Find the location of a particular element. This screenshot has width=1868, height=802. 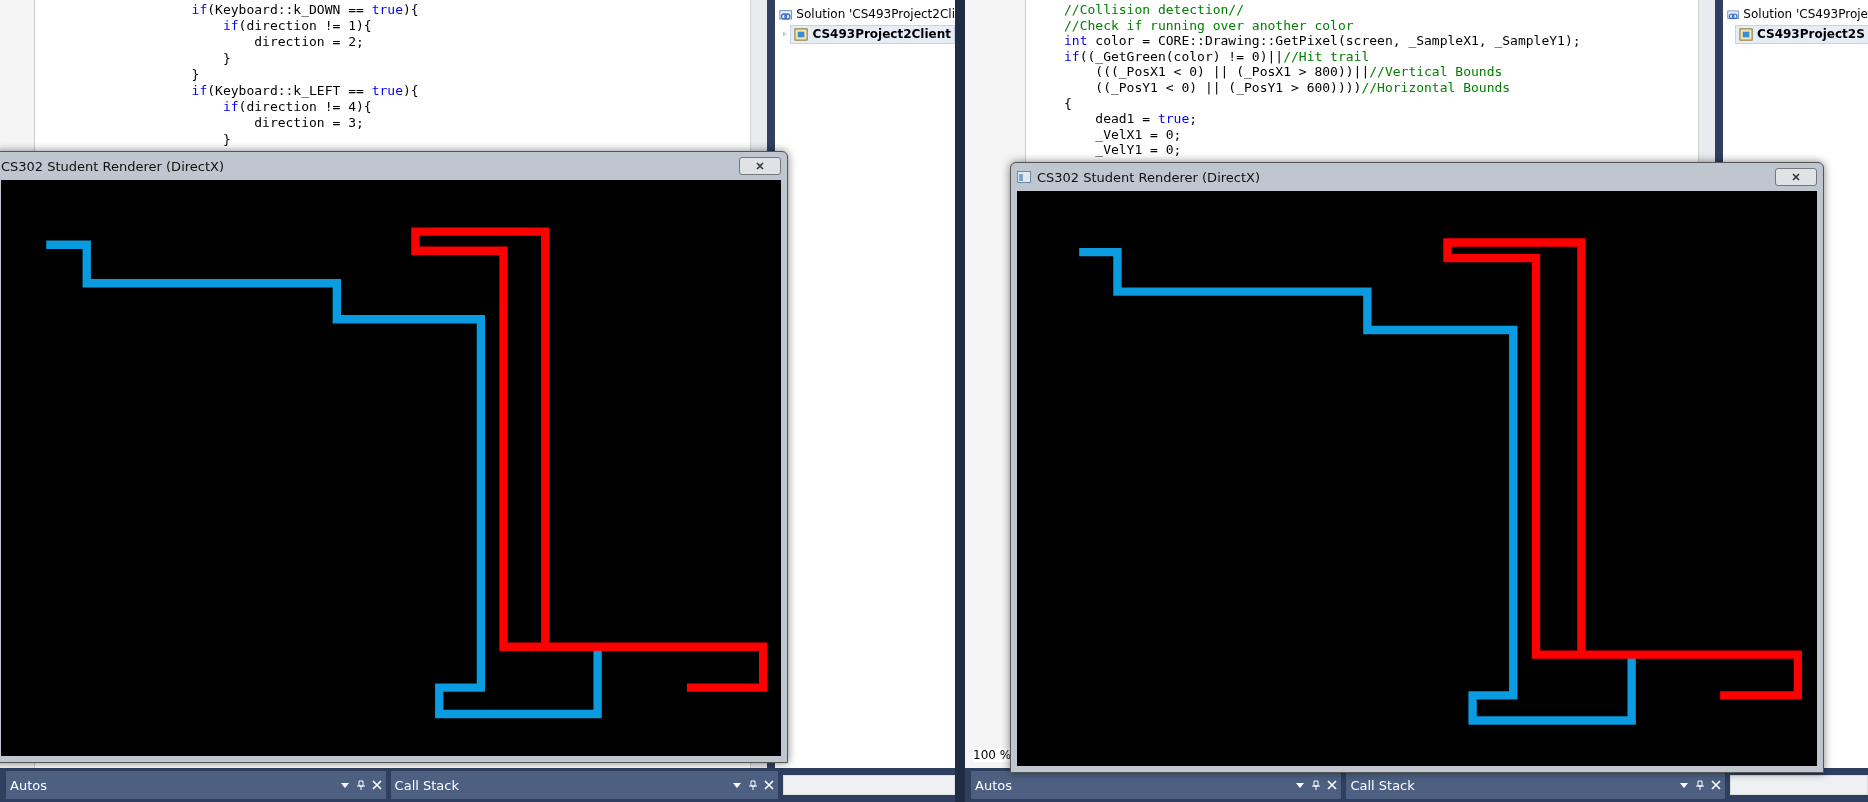

code-line: { is located at coordinates (1068, 103).